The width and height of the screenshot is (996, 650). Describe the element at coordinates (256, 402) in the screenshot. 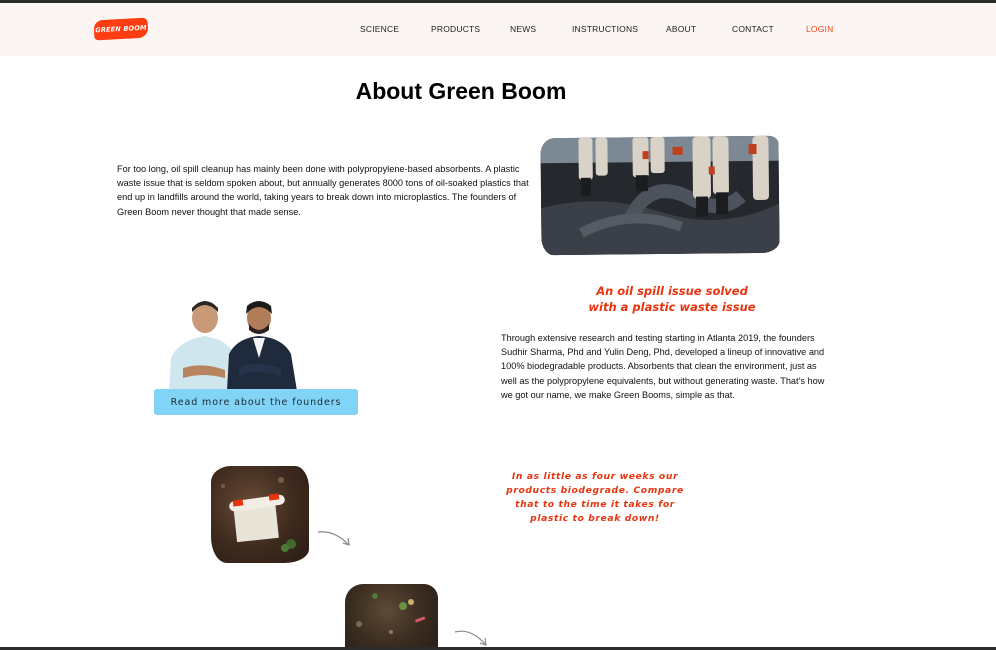

I see `read-more-founders-button: Read more about the founders` at that location.